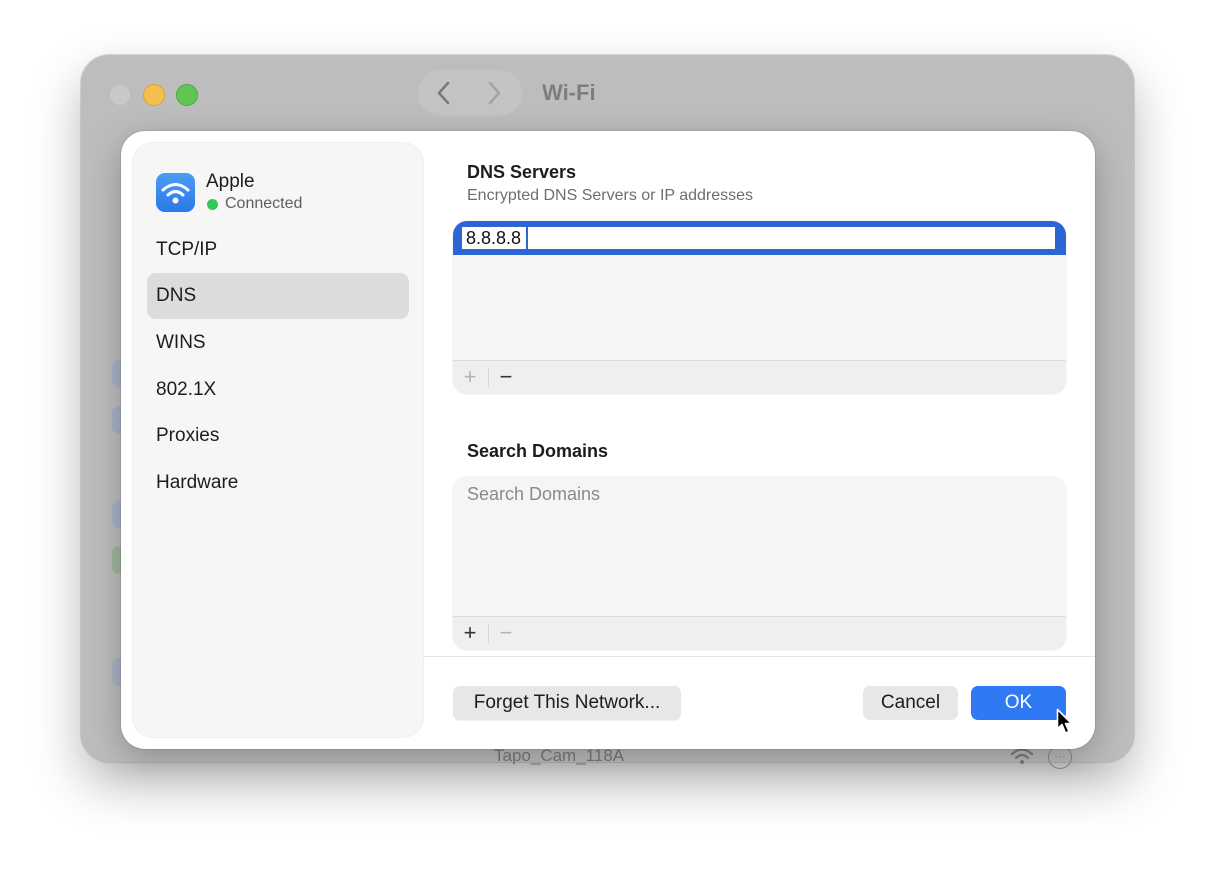 This screenshot has width=1215, height=869. I want to click on footer-divider, so click(759, 656).